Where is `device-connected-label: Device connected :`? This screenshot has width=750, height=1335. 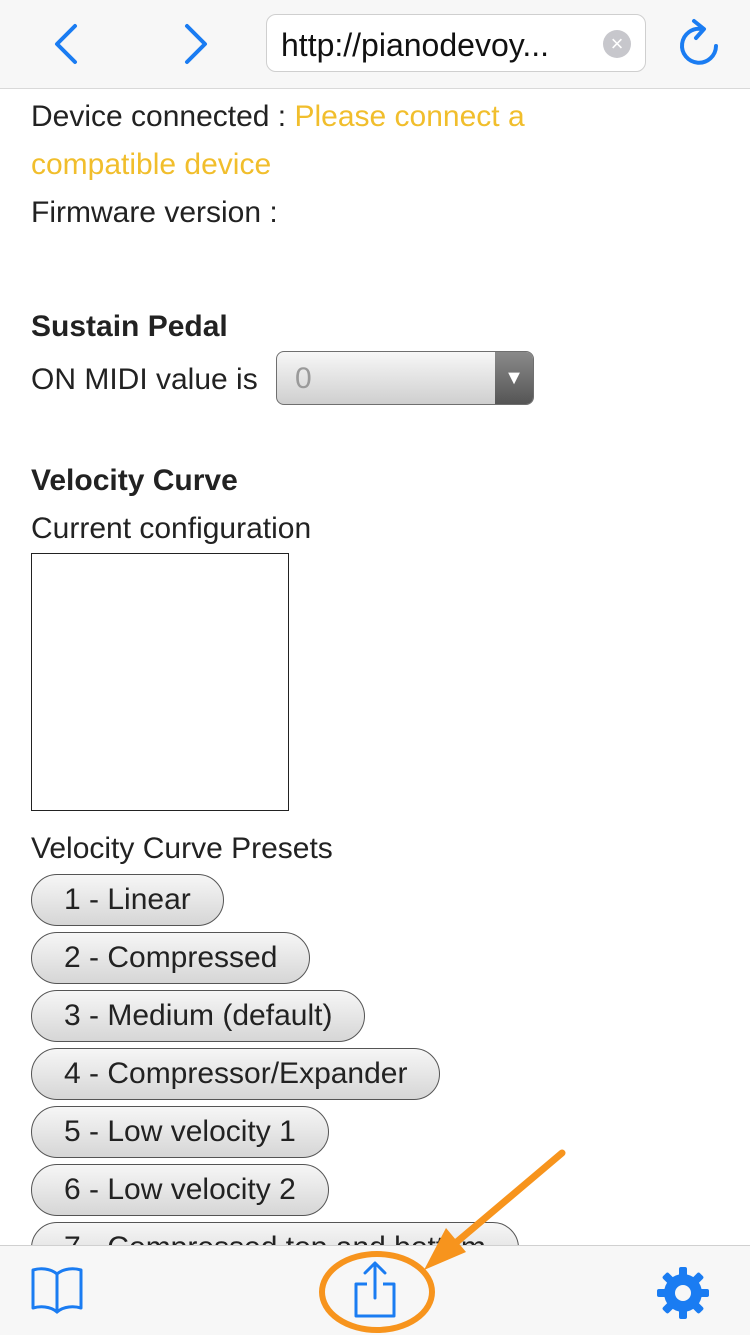 device-connected-label: Device connected : is located at coordinates (163, 116).